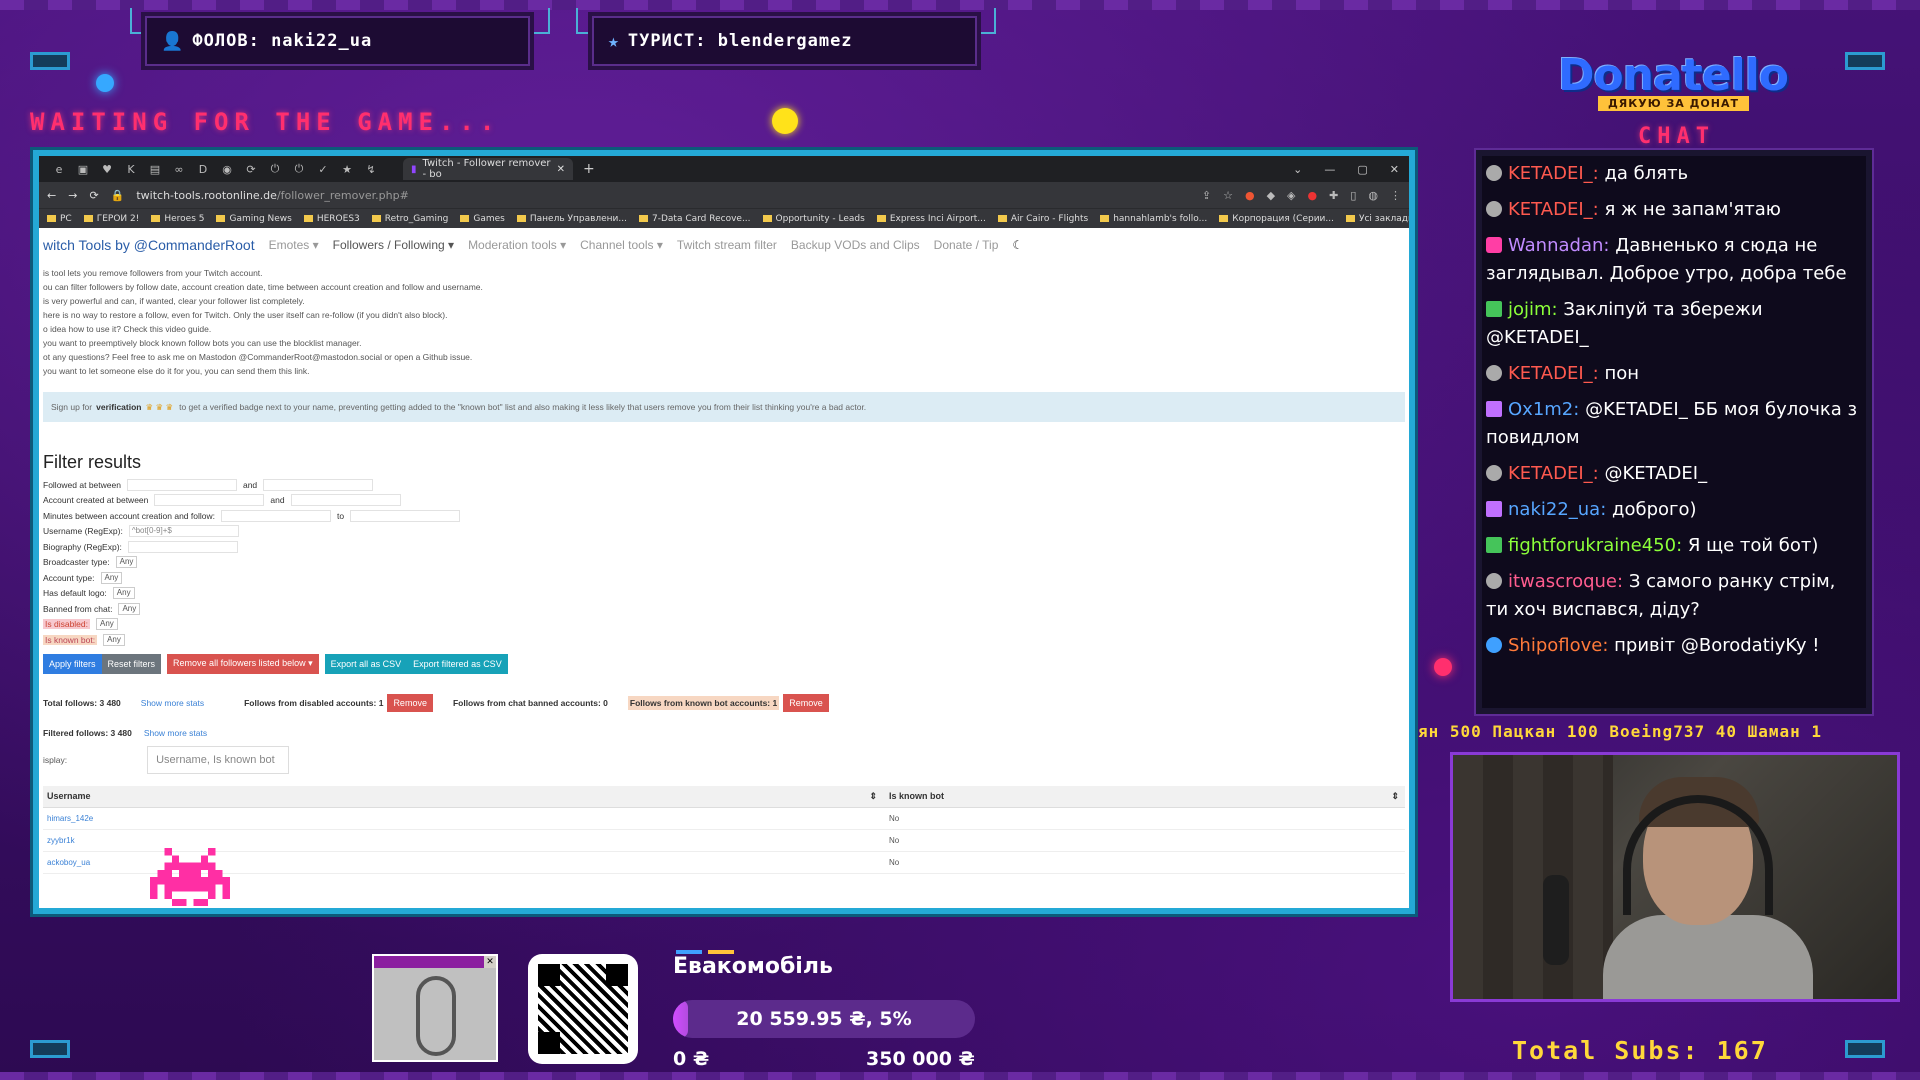 Image resolution: width=1920 pixels, height=1080 pixels. Describe the element at coordinates (1362, 169) in the screenshot. I see `maximize-icon: ▢` at that location.